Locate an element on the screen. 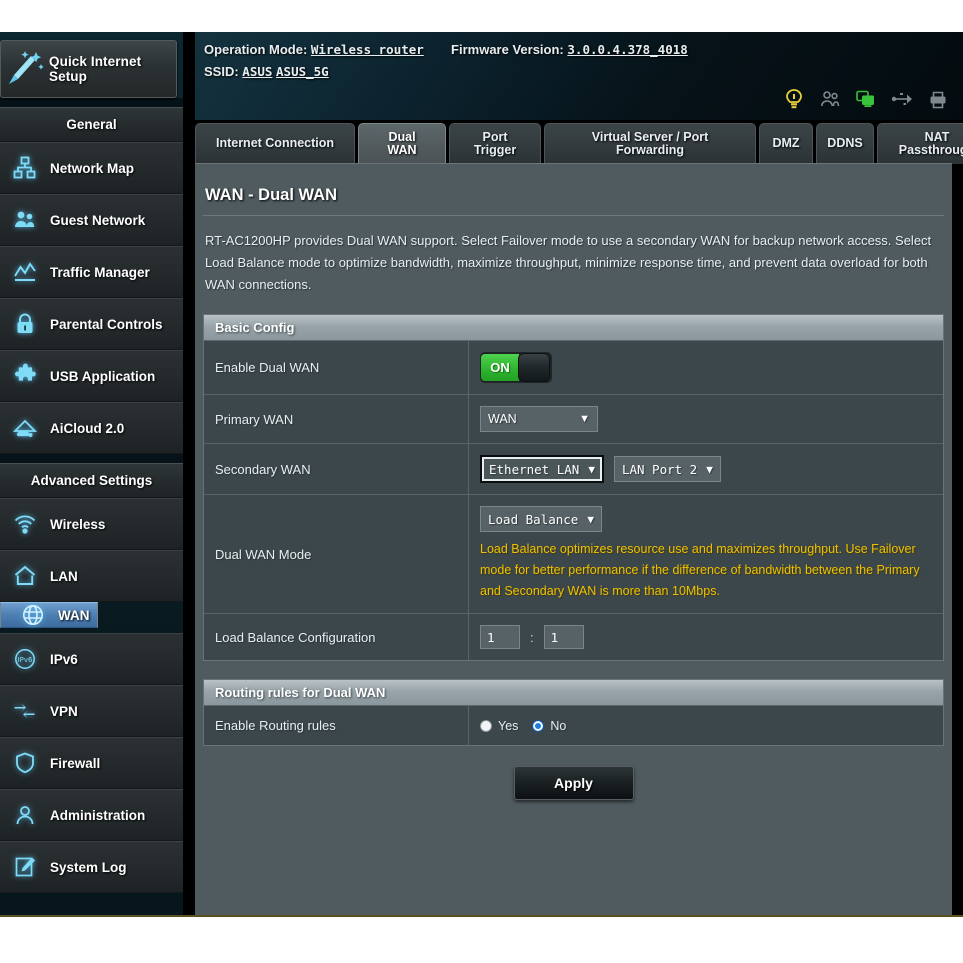 This screenshot has width=963, height=963. sidebar-item-firewall: Firewall is located at coordinates (91, 763).